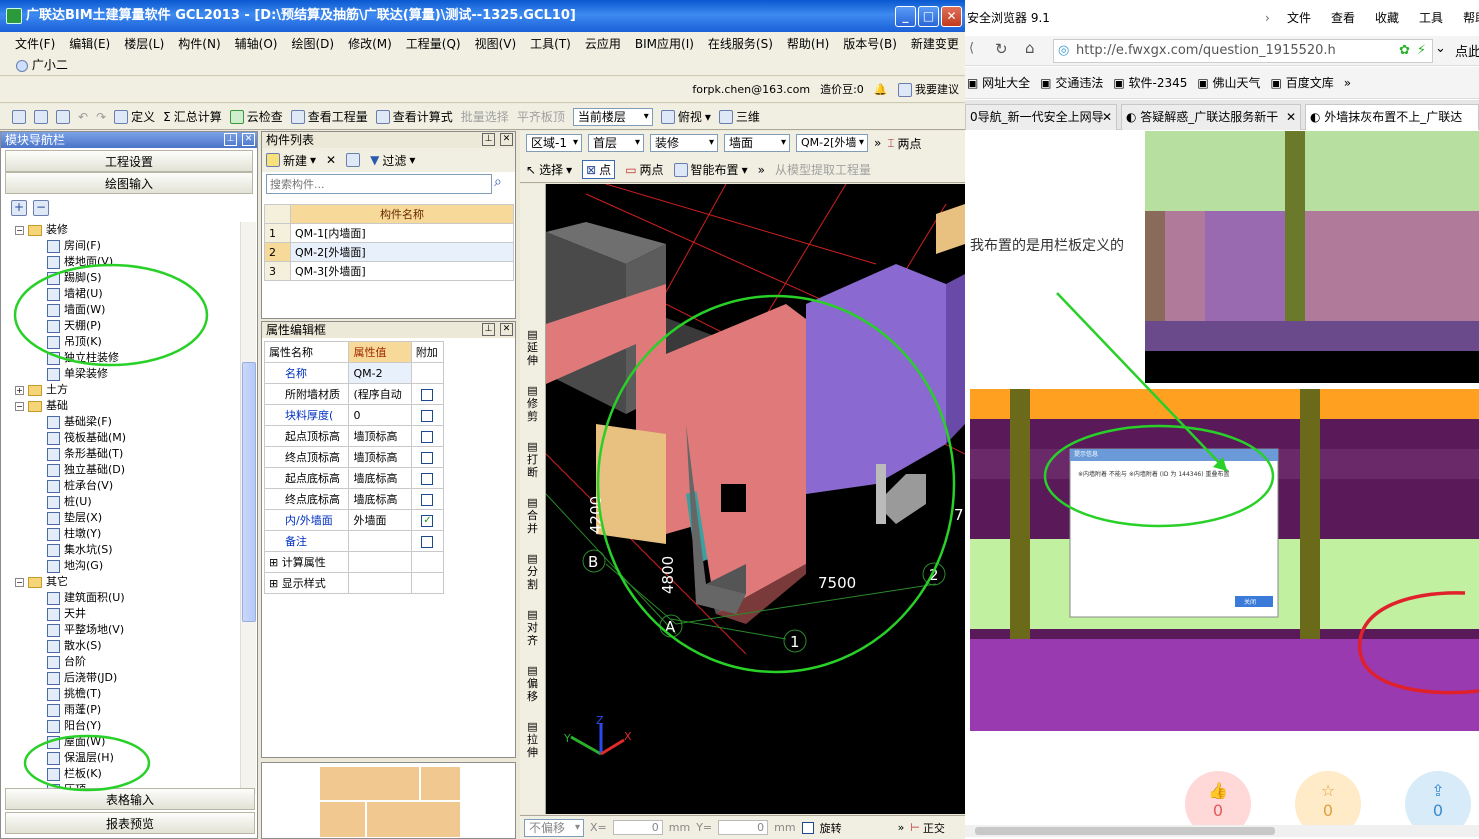  I want to click on status-chevron-icon: », so click(901, 827).